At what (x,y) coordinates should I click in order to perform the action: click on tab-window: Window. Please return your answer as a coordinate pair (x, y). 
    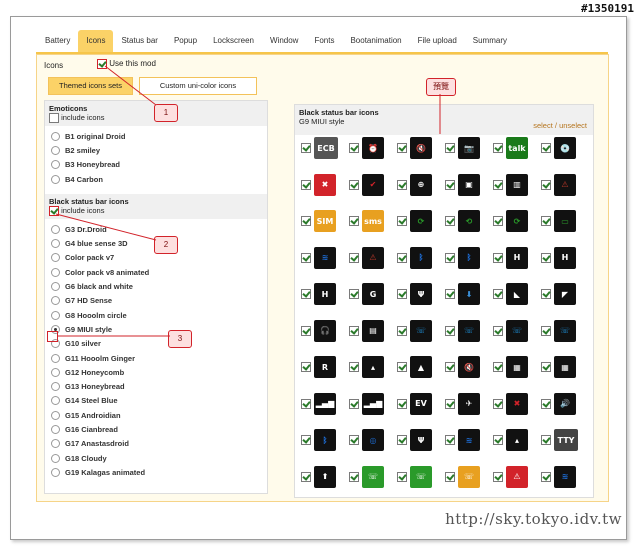
    Looking at the image, I should click on (284, 41).